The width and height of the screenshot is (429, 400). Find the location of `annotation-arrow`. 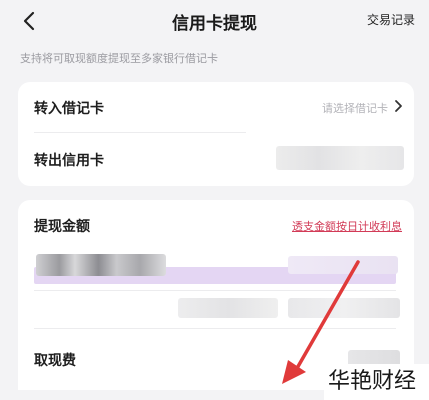

annotation-arrow is located at coordinates (321, 322).